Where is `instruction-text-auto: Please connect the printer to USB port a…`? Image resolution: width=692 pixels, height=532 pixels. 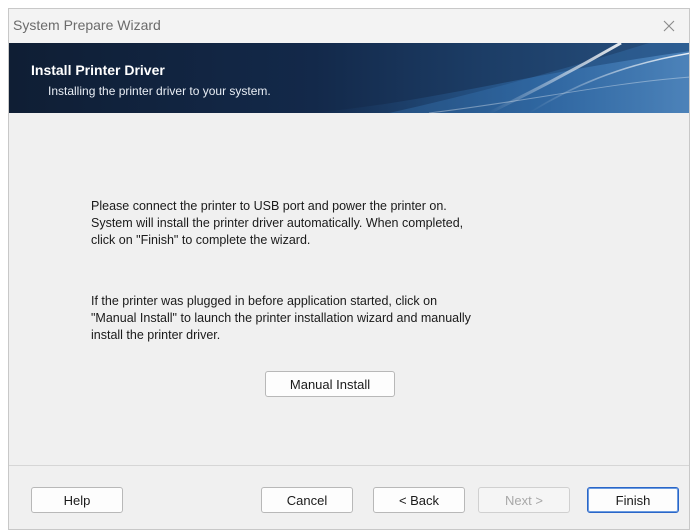 instruction-text-auto: Please connect the printer to USB port a… is located at coordinates (277, 223).